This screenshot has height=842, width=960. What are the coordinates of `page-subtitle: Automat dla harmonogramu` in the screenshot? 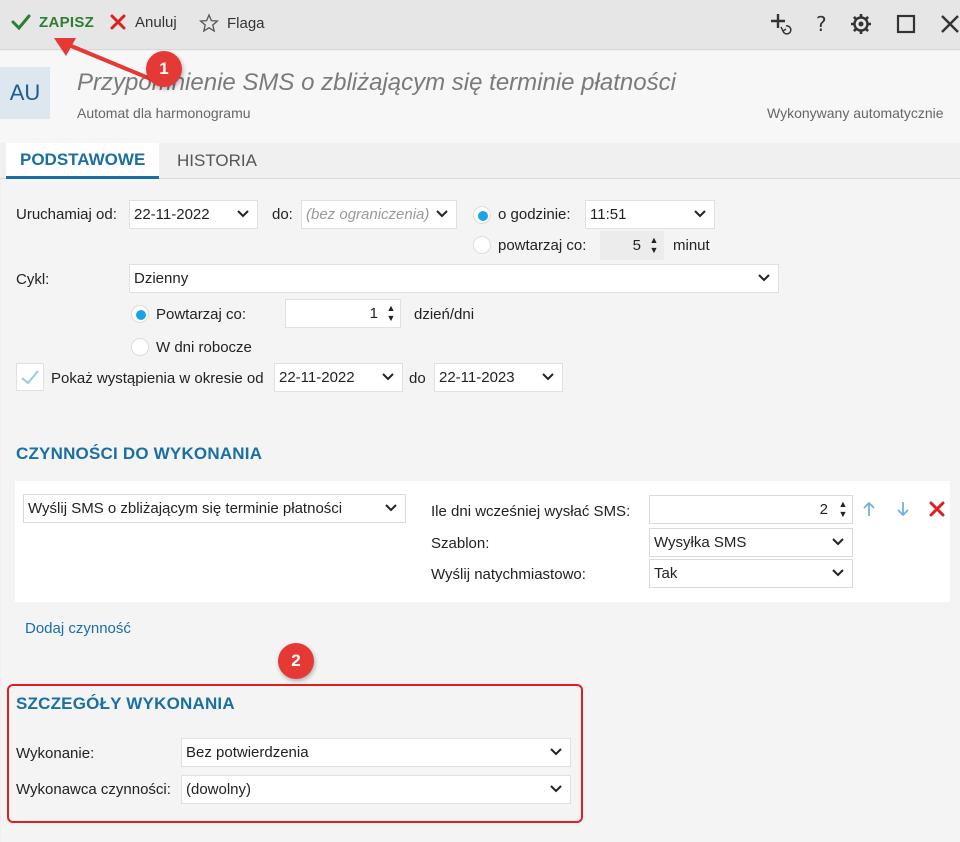 It's located at (164, 113).